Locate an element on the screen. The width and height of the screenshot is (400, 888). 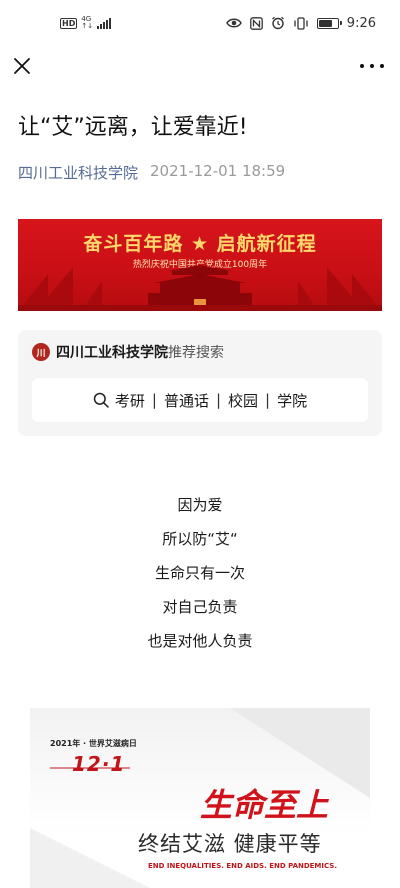
keyword-item: 校园 is located at coordinates (243, 400).